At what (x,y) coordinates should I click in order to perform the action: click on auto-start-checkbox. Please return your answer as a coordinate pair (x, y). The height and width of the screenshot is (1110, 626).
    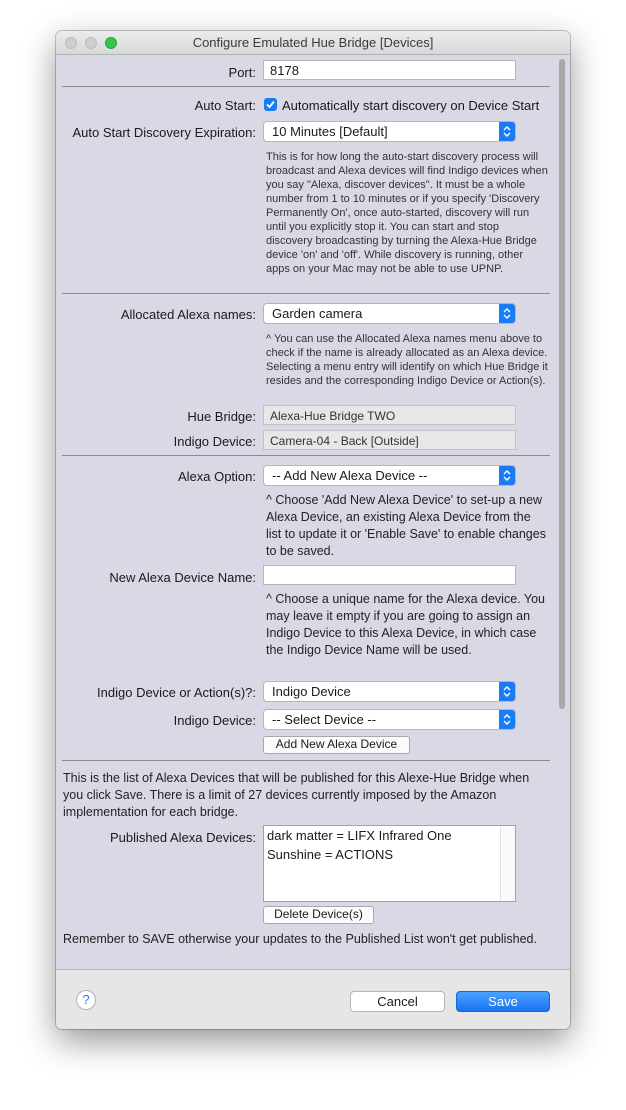
    Looking at the image, I should click on (270, 104).